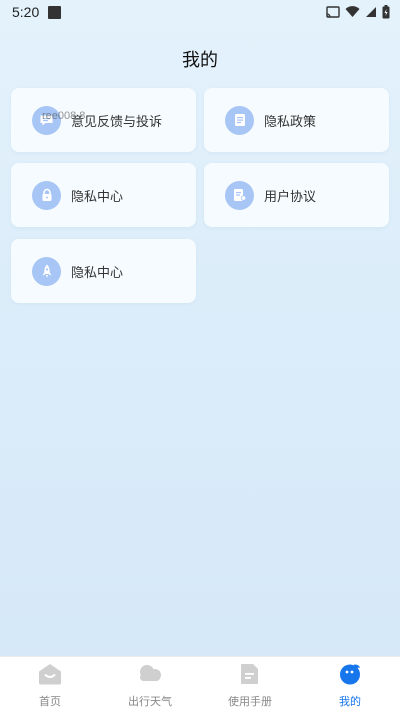  I want to click on agreement-icon, so click(239, 195).